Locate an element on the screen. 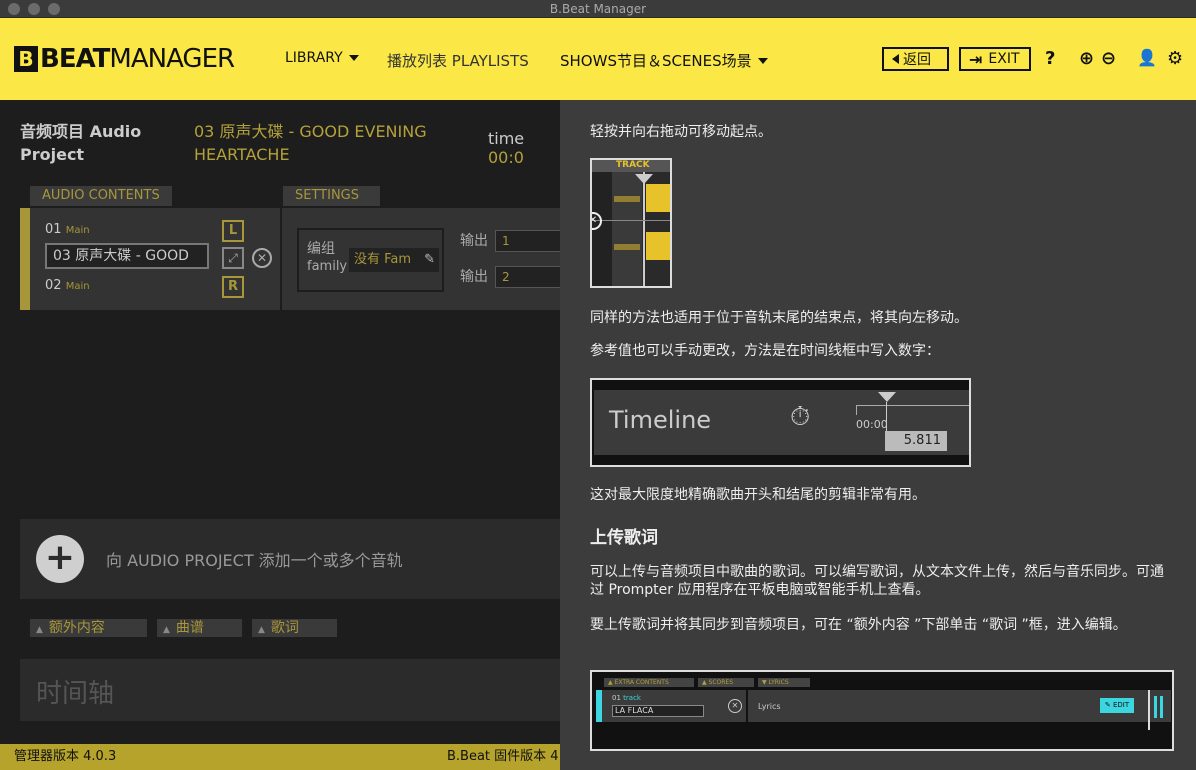  output-field-2: 2 is located at coordinates (530, 277).